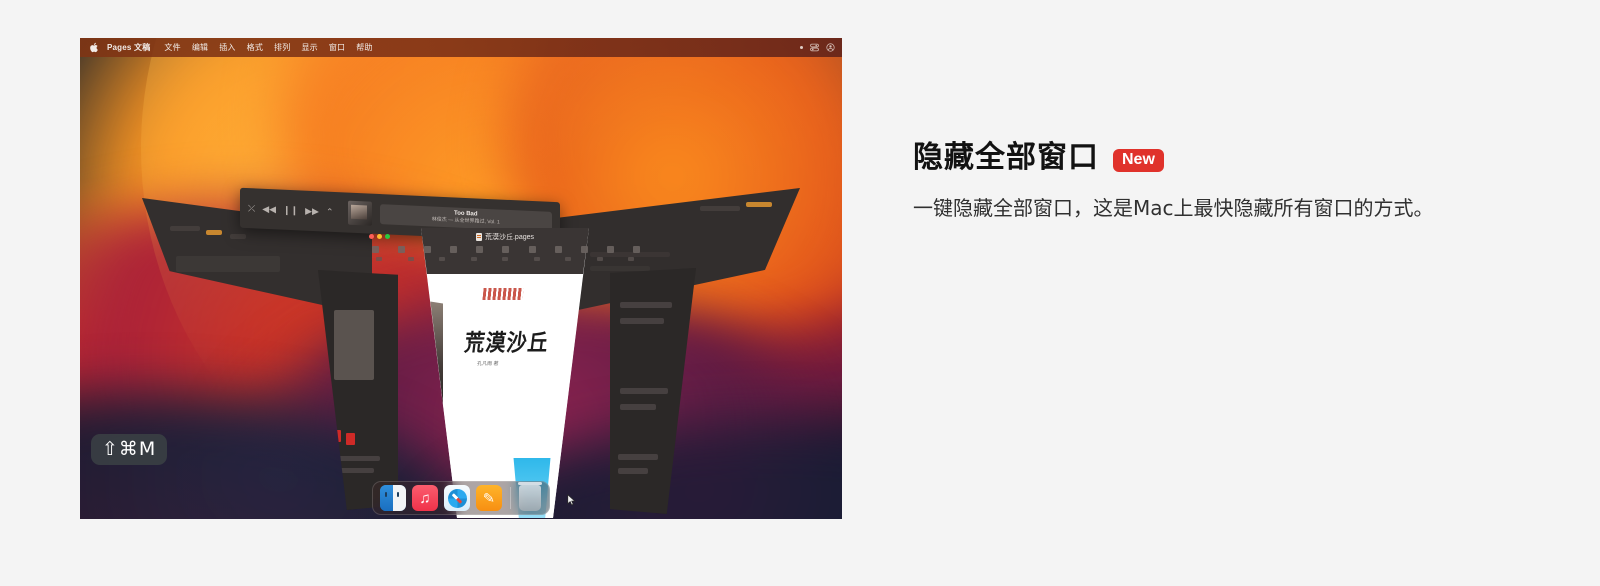 The width and height of the screenshot is (1600, 586). Describe the element at coordinates (489, 498) in the screenshot. I see `notes-icon: ✎` at that location.